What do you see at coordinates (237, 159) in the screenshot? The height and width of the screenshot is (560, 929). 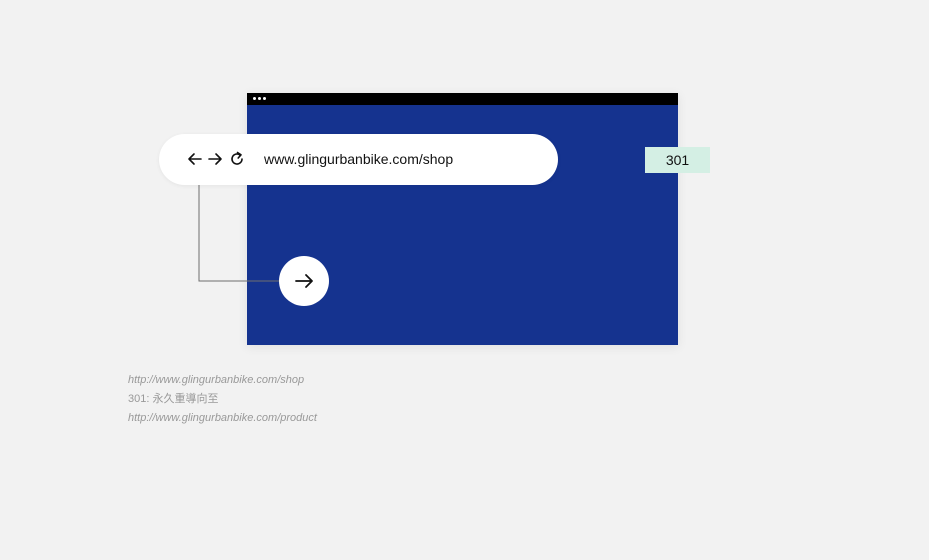 I see `reload-icon` at bounding box center [237, 159].